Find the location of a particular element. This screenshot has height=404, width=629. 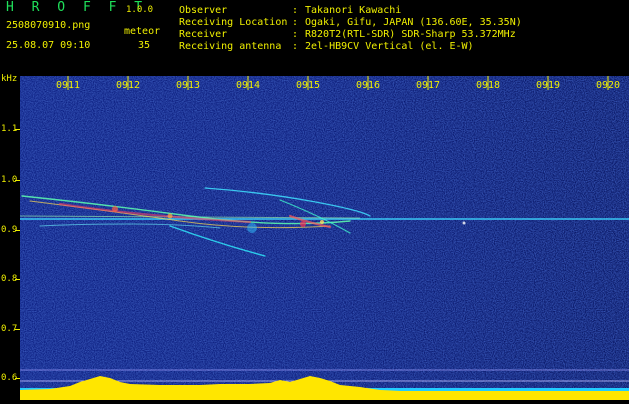

info-value-receiver: R820T2(RTL-SDR) SDR-Sharp 53.372MHz is located at coordinates (410, 34).